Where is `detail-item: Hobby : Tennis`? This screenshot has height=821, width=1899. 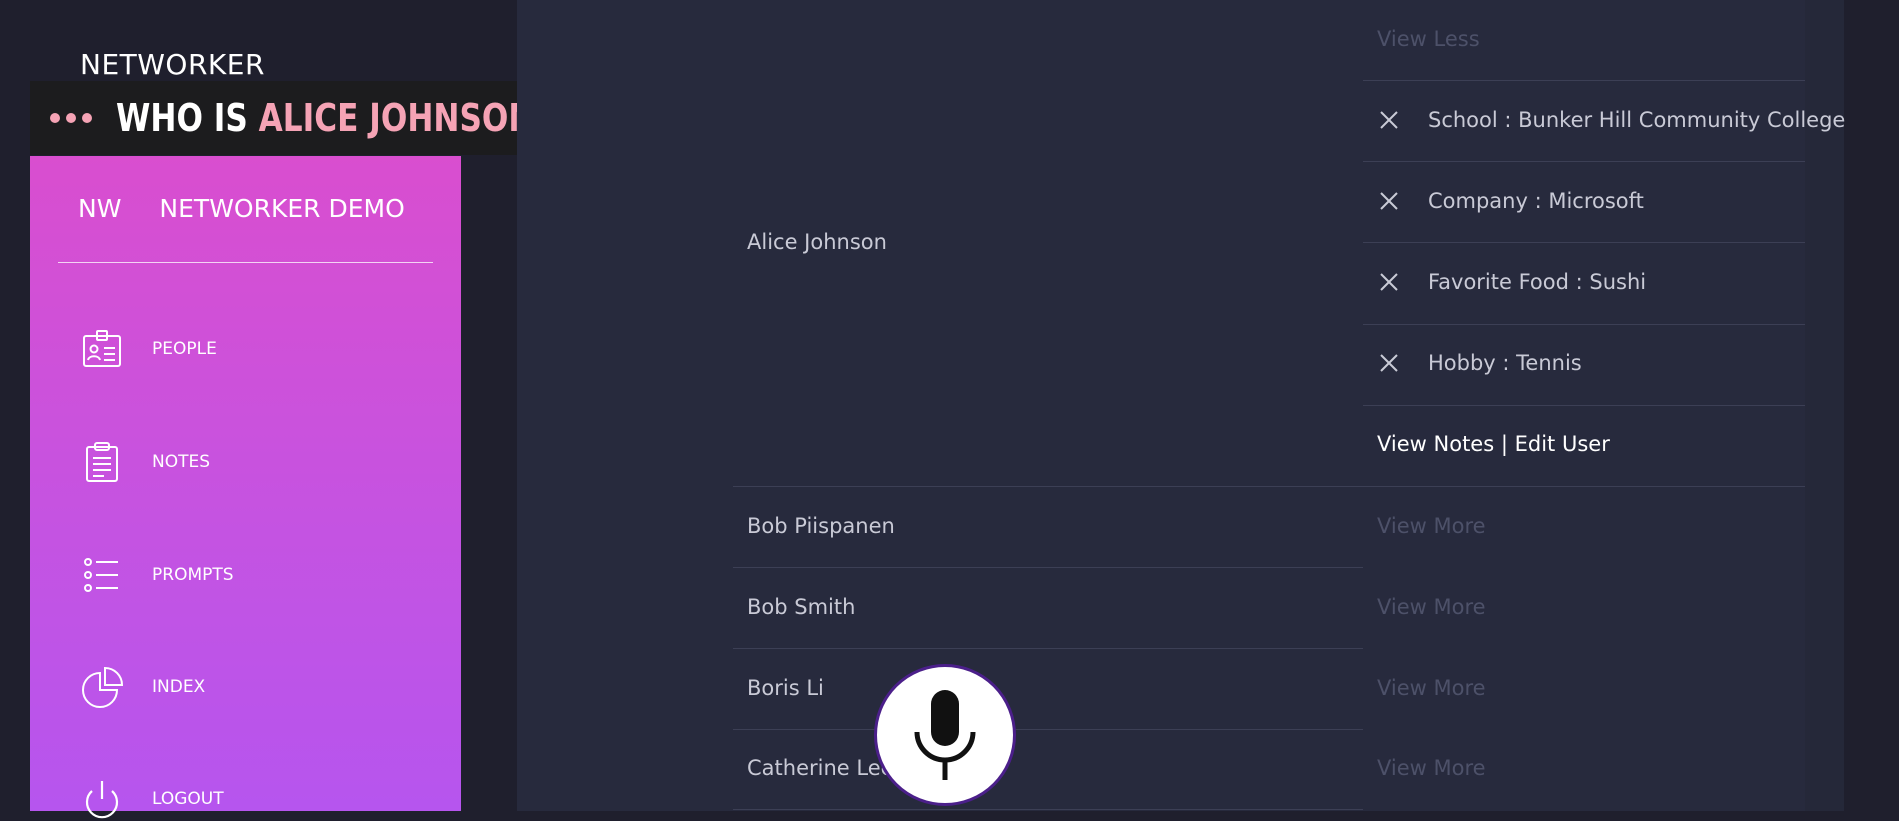
detail-item: Hobby : Tennis is located at coordinates (1480, 363).